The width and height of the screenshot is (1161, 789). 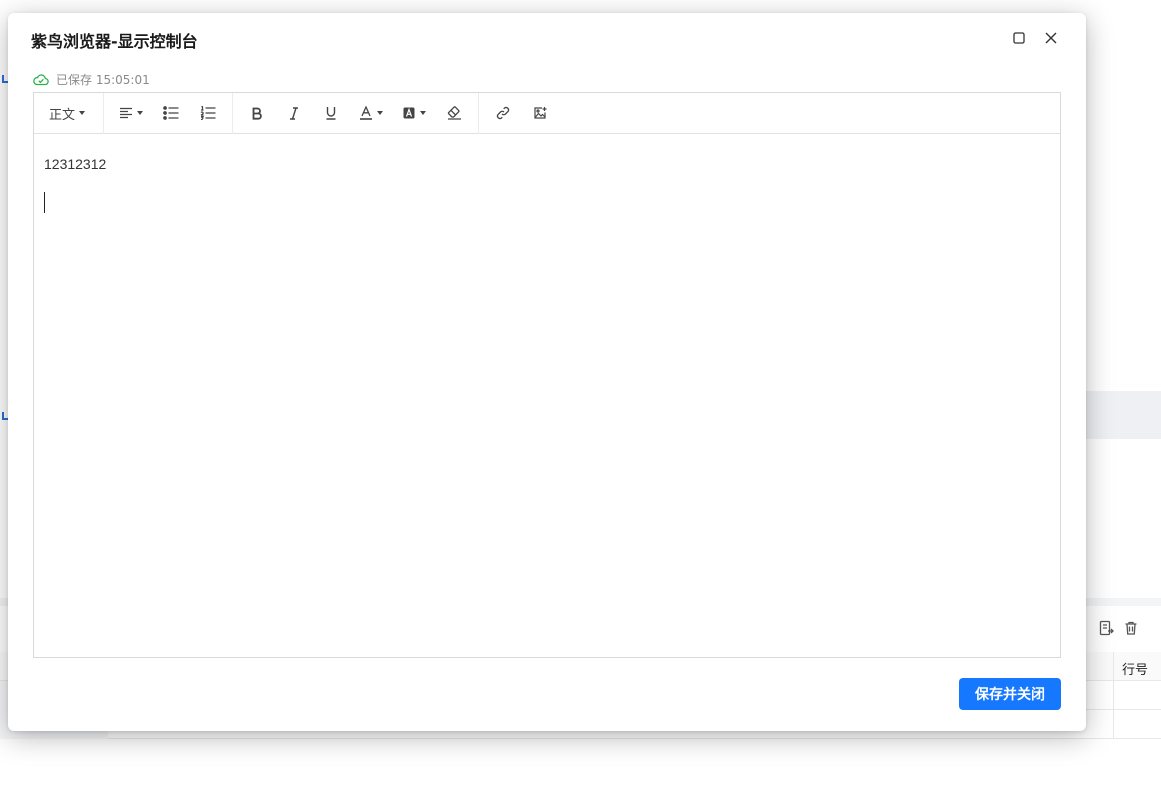 What do you see at coordinates (1131, 629) in the screenshot?
I see `bg-trash-icon` at bounding box center [1131, 629].